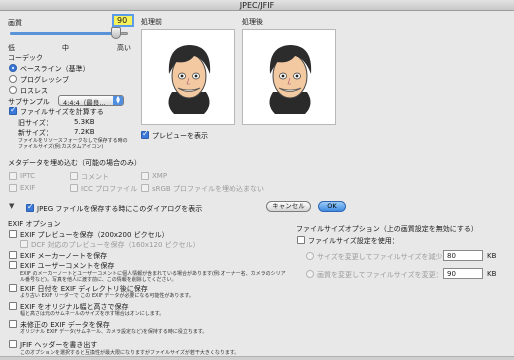  What do you see at coordinates (257, 5) in the screenshot?
I see `window-title: JPEC/JFIF` at bounding box center [257, 5].